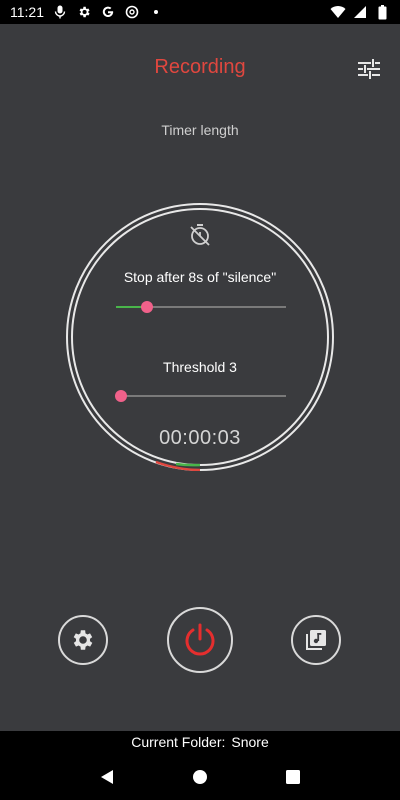  I want to click on home-icon, so click(199, 776).